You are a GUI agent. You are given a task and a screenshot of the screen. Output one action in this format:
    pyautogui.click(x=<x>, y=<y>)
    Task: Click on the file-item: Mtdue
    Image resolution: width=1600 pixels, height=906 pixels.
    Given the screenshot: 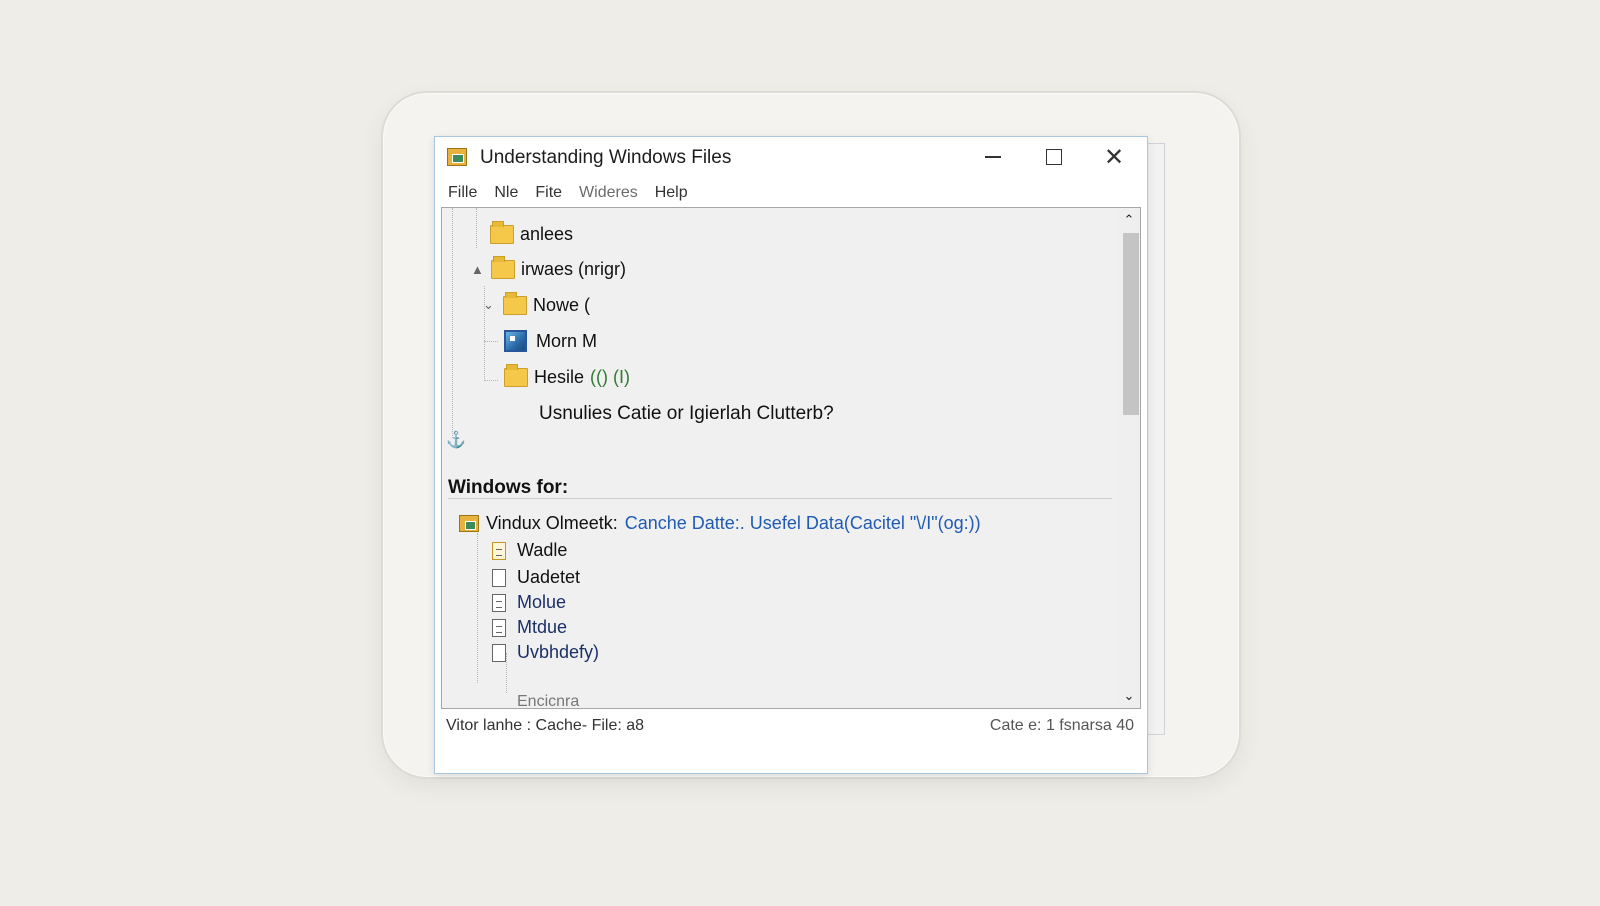 What is the action you would take?
    pyautogui.click(x=529, y=627)
    